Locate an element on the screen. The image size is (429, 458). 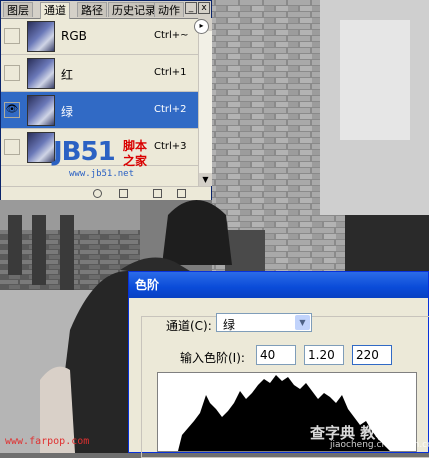
scroll-down-icon: ▼ is located at coordinates (205, 179).